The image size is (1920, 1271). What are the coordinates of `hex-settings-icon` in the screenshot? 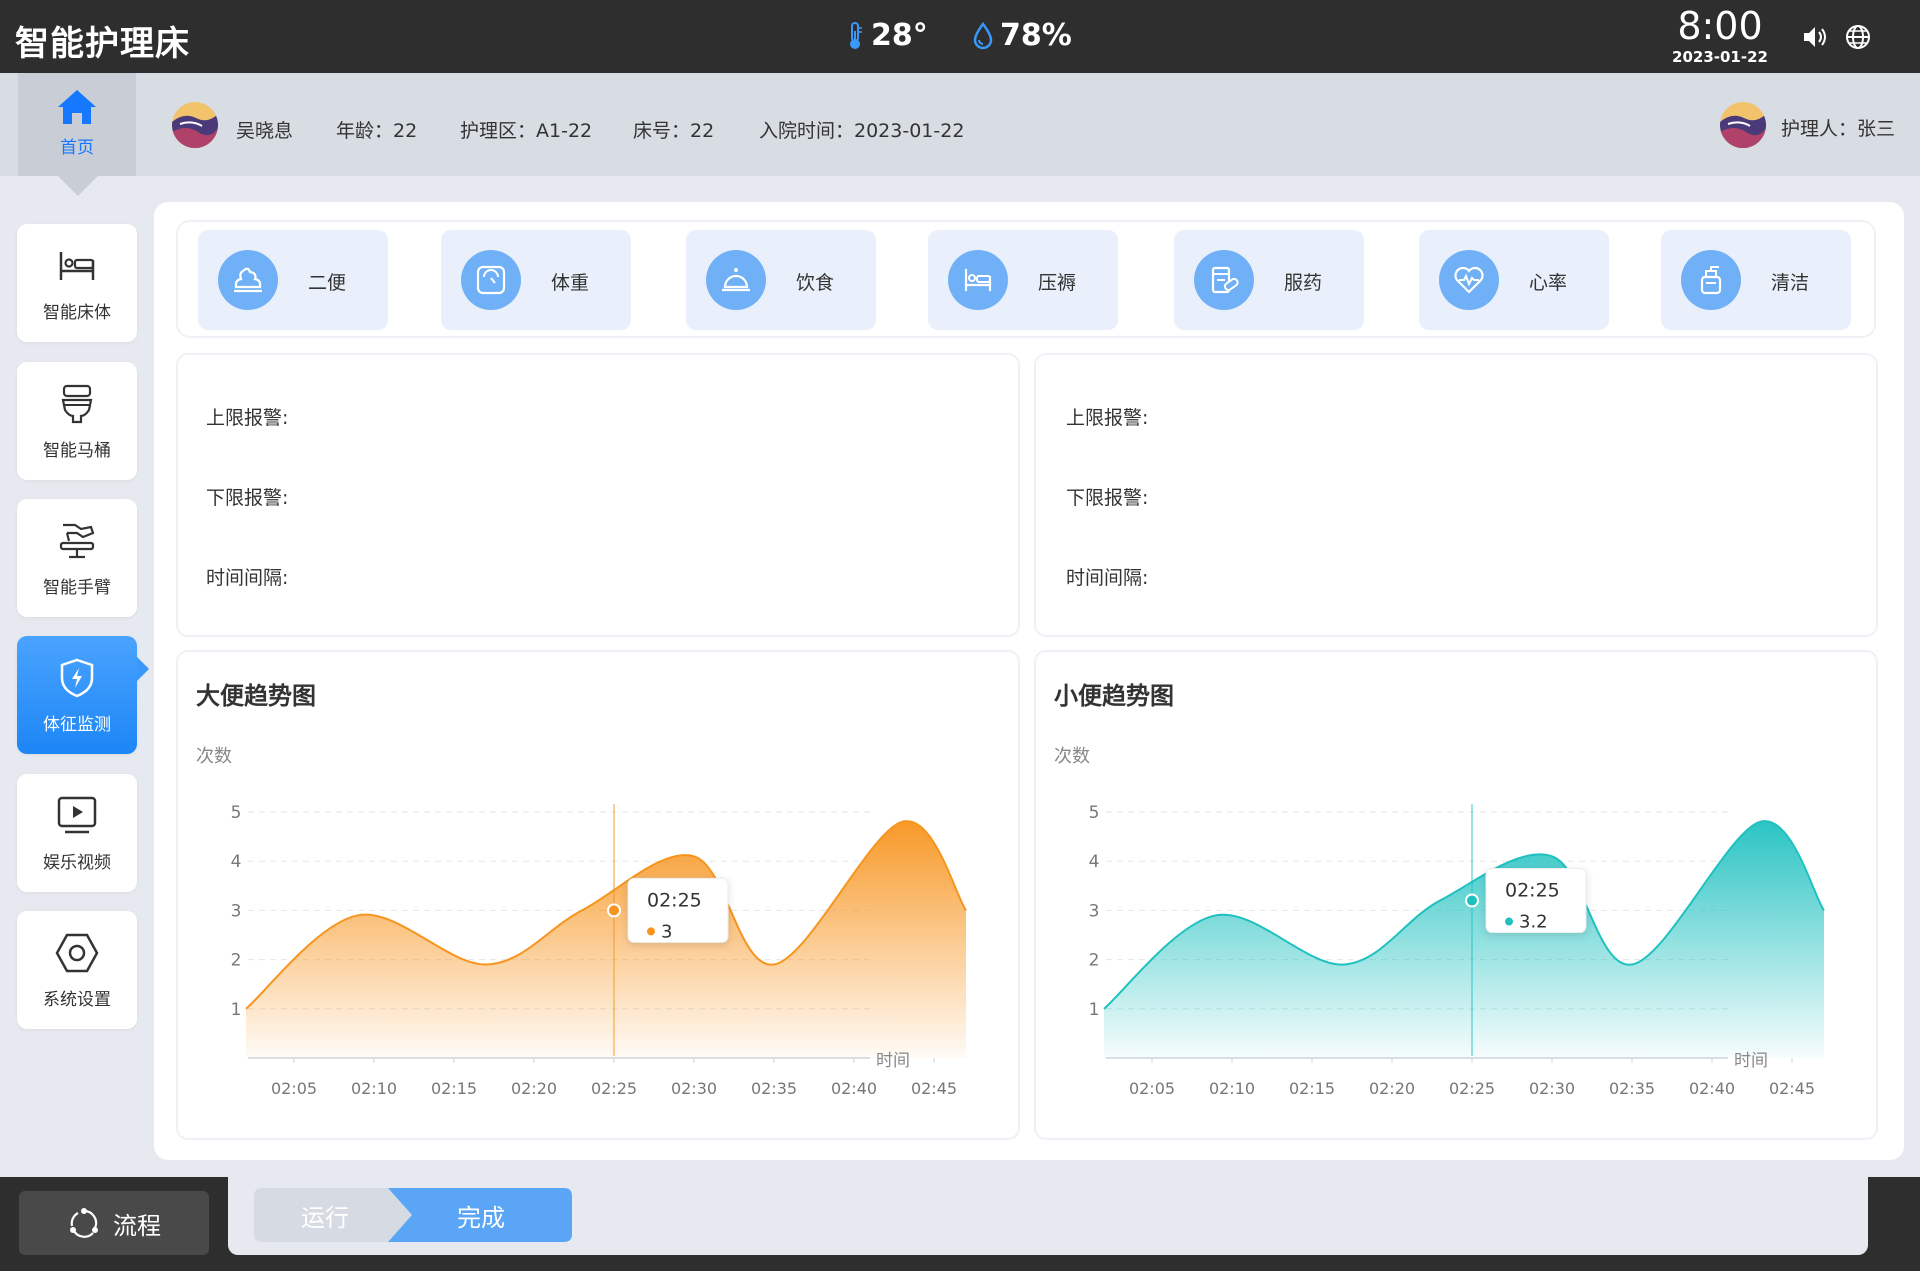 It's located at (77, 953).